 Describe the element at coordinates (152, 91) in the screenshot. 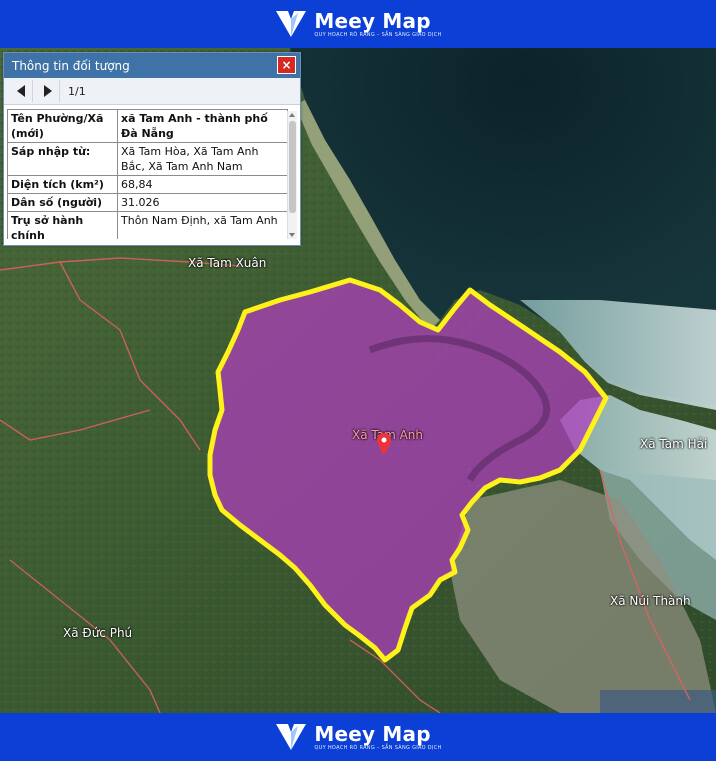

I see `pagination-bar: 1/1` at that location.